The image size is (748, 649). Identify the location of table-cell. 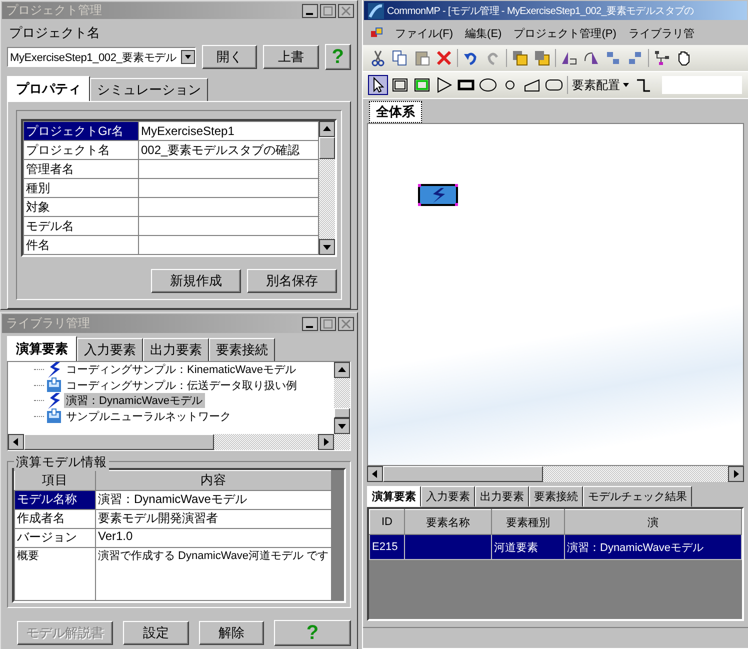
(448, 547).